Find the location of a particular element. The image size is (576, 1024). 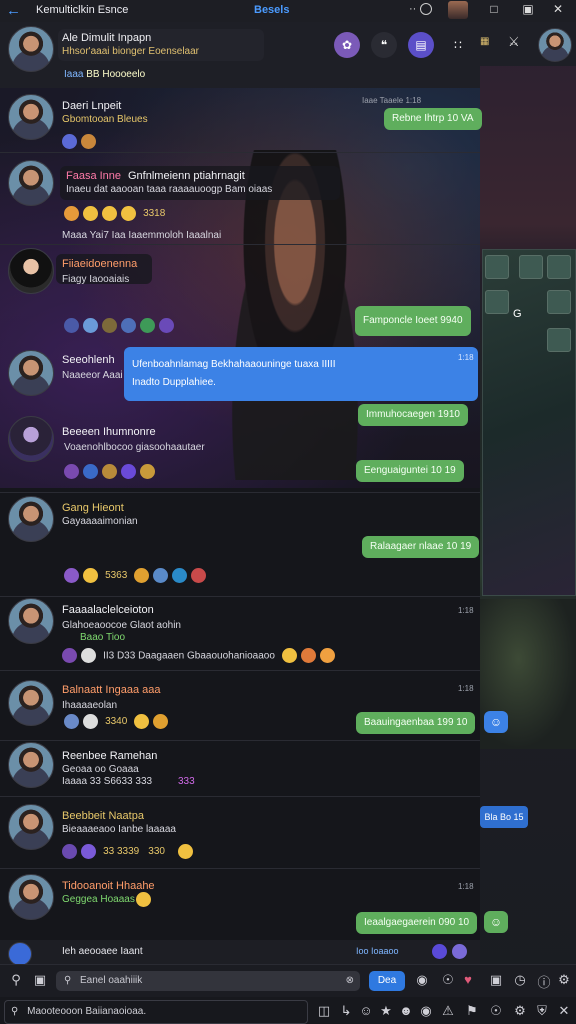

quote-icon: ❝ is located at coordinates (384, 45).